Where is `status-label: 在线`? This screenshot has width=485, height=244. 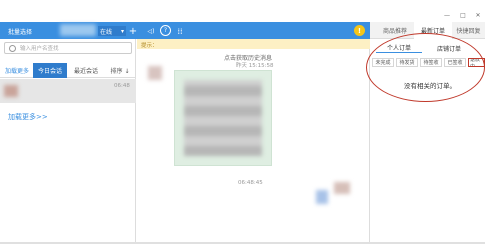
status-label: 在线 is located at coordinates (106, 32).